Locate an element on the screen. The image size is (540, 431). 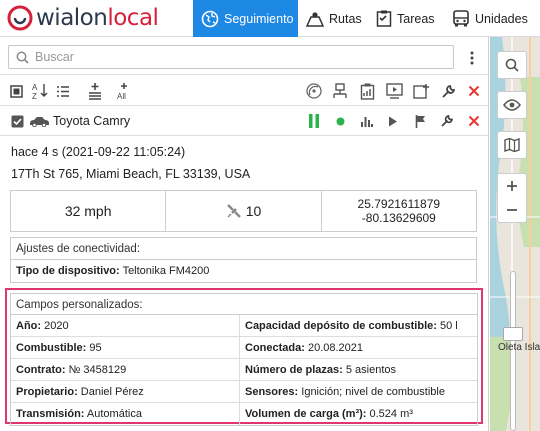
field-label: Contrato: is located at coordinates (41, 370).